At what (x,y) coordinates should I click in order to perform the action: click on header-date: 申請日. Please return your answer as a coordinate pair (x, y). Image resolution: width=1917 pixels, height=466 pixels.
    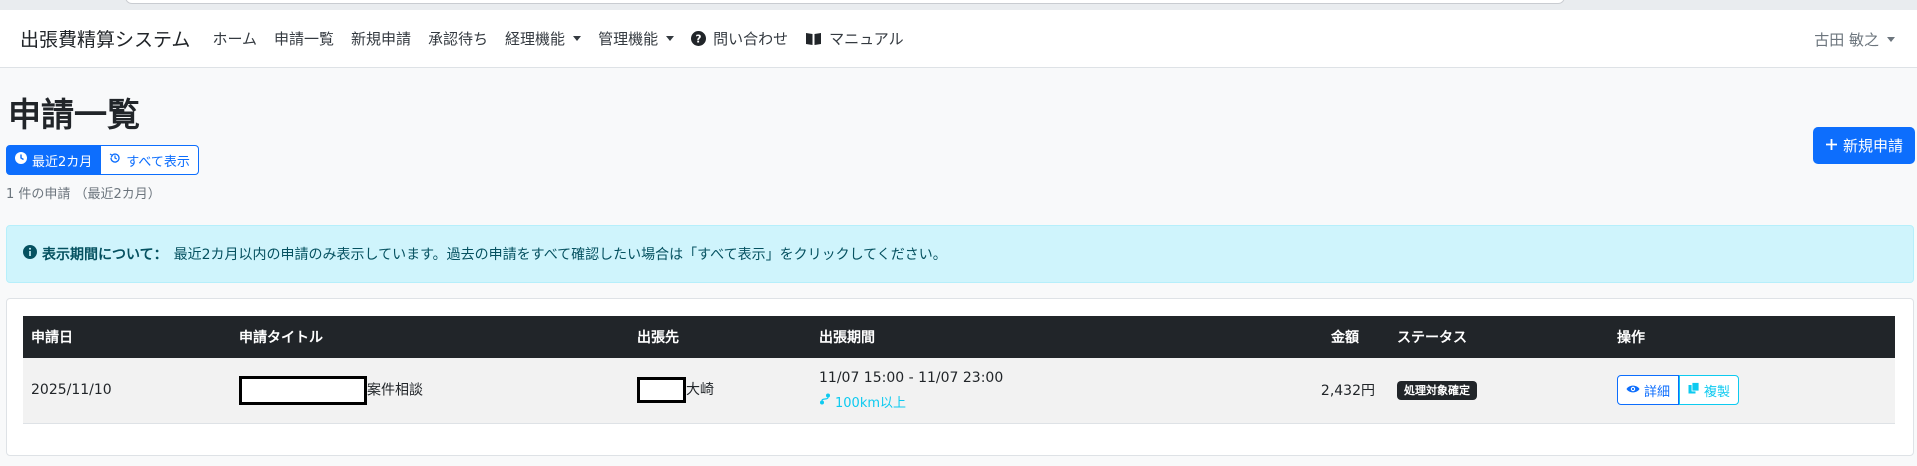
    Looking at the image, I should click on (52, 338).